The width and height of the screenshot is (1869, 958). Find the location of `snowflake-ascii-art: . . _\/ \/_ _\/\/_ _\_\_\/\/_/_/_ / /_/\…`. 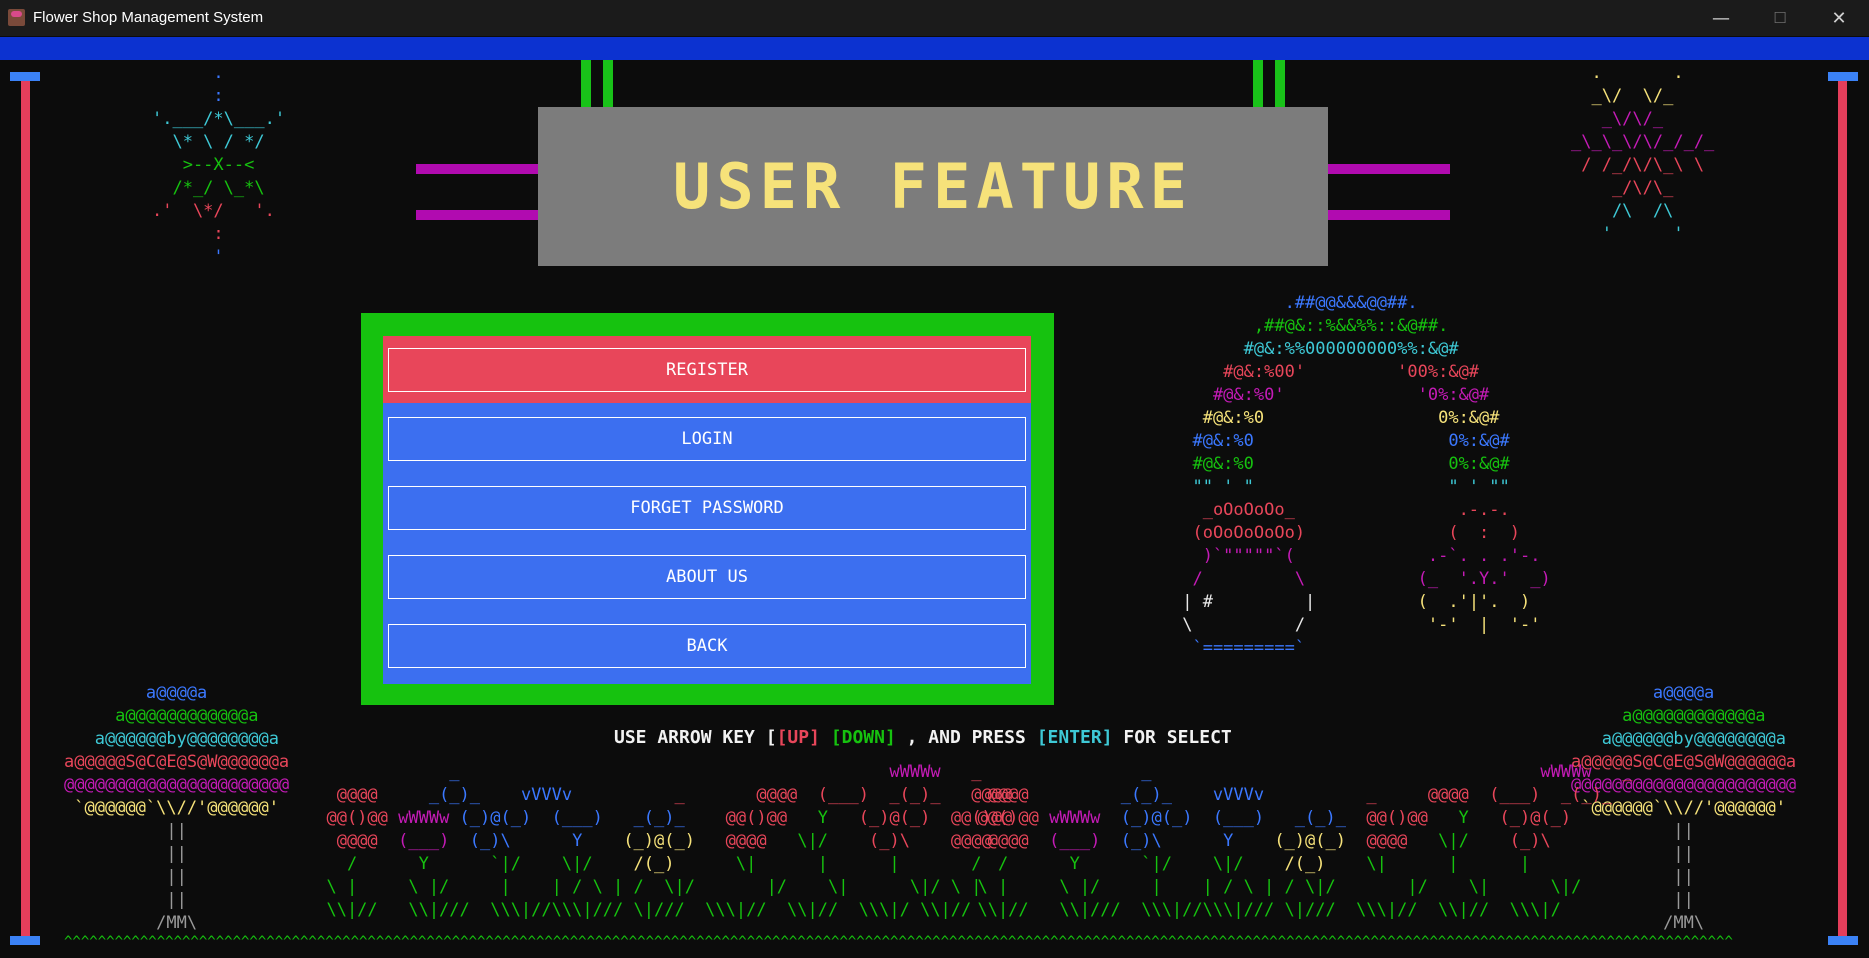

snowflake-ascii-art: . . _\/ \/_ _\/\/_ _\_\_\/\/_/_/_ / /_/\… is located at coordinates (1643, 153).